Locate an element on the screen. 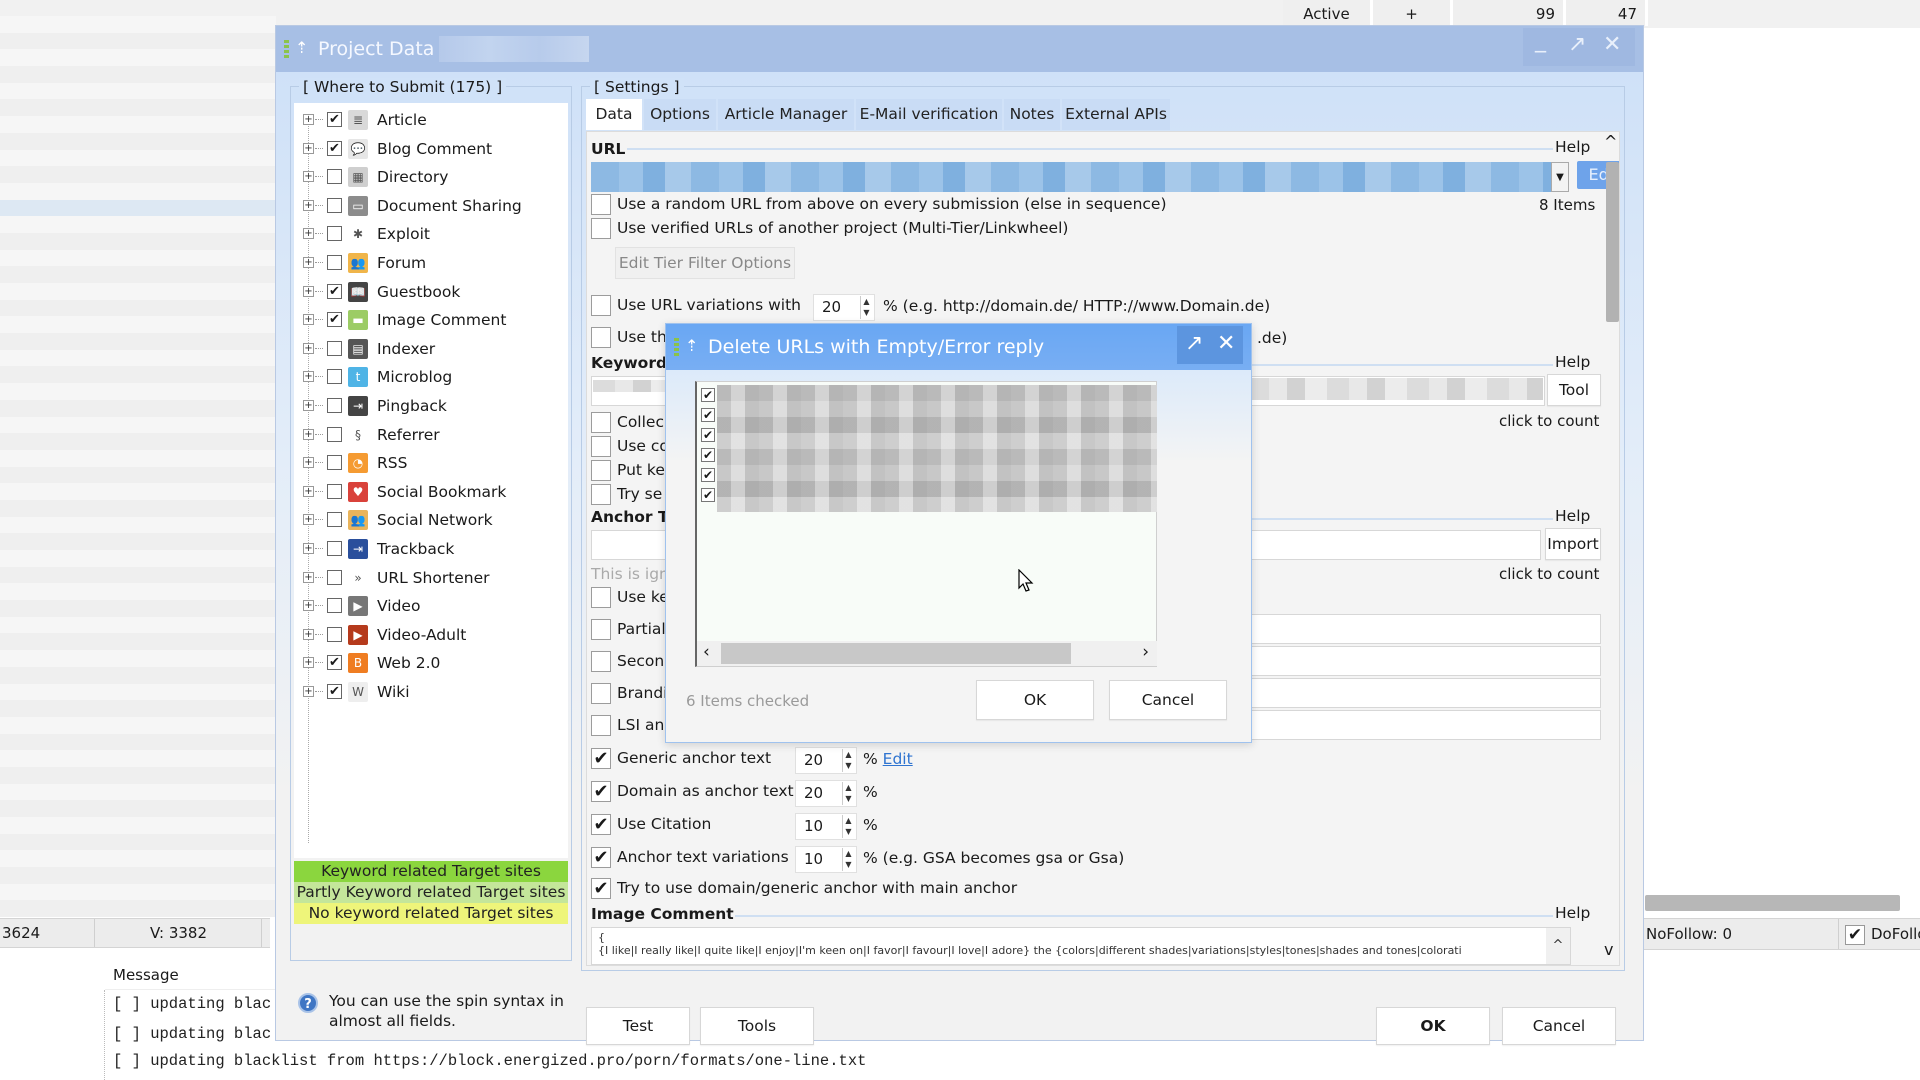 Image resolution: width=1920 pixels, height=1080 pixels. keyword-option: Use co is located at coordinates (630, 446).